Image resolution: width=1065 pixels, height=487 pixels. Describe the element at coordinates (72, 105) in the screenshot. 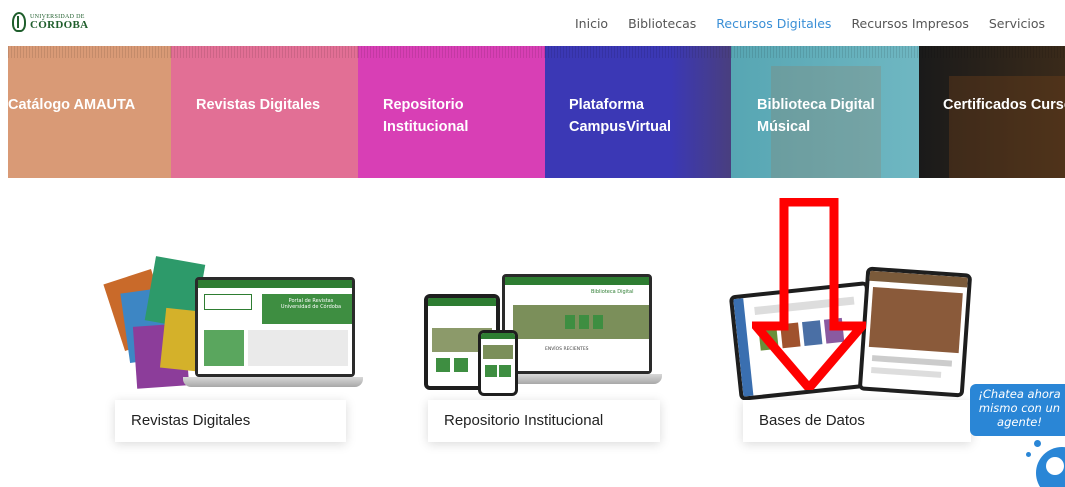

I see `tile-label: Catálogo AMAUTA` at that location.